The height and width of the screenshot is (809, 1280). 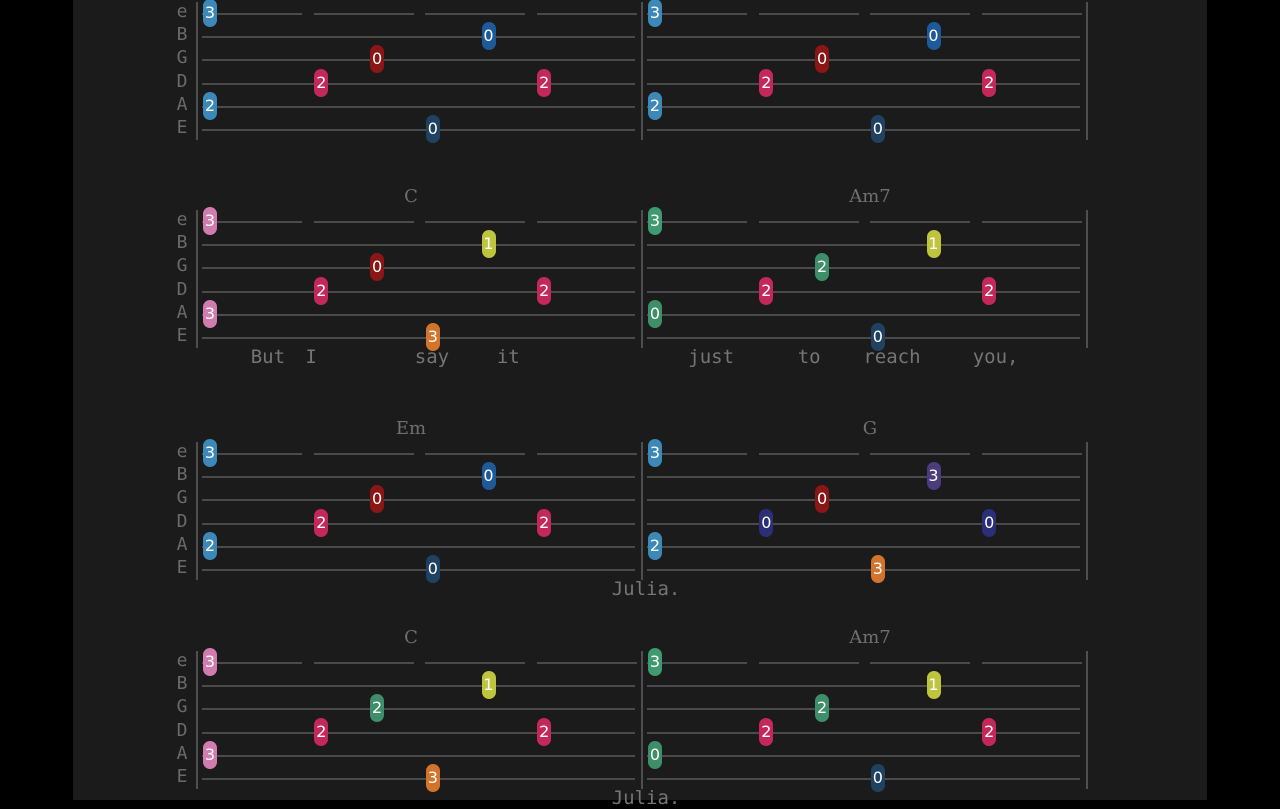 I want to click on lyric-word: say, so click(x=432, y=357).